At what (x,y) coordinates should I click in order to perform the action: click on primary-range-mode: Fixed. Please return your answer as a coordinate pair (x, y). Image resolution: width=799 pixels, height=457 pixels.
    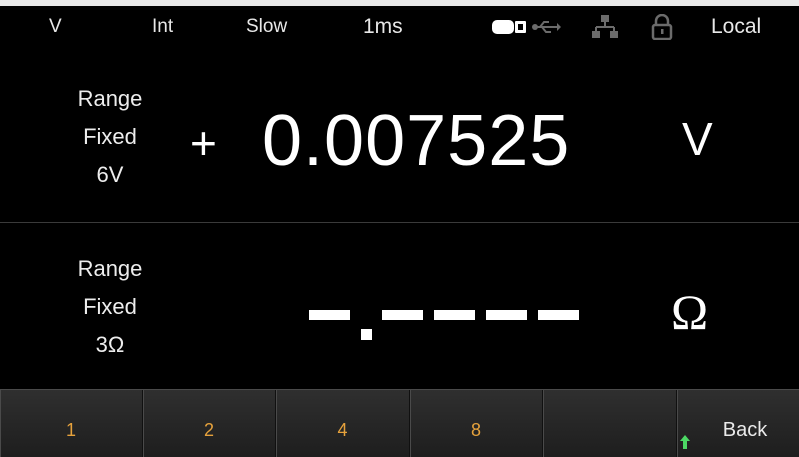
    Looking at the image, I should click on (110, 136).